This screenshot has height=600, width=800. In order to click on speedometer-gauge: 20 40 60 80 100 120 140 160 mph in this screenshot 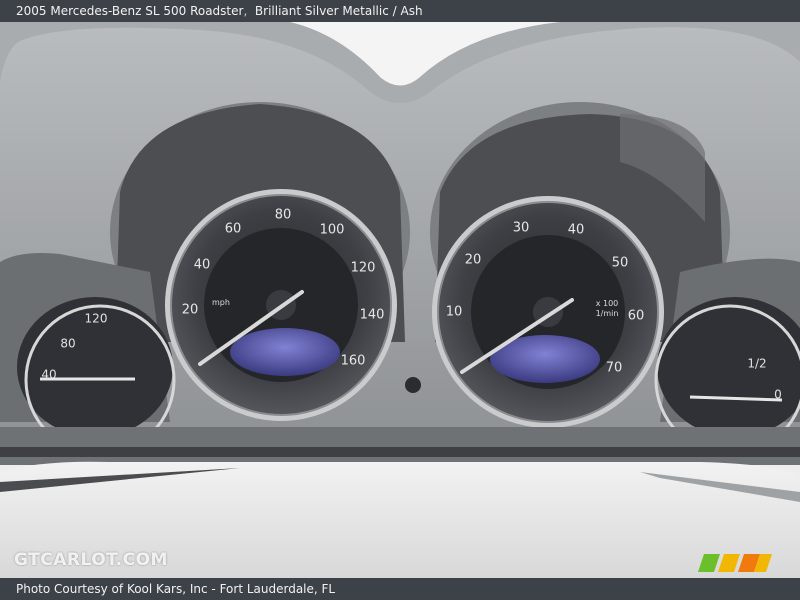, I will do `click(281, 305)`.